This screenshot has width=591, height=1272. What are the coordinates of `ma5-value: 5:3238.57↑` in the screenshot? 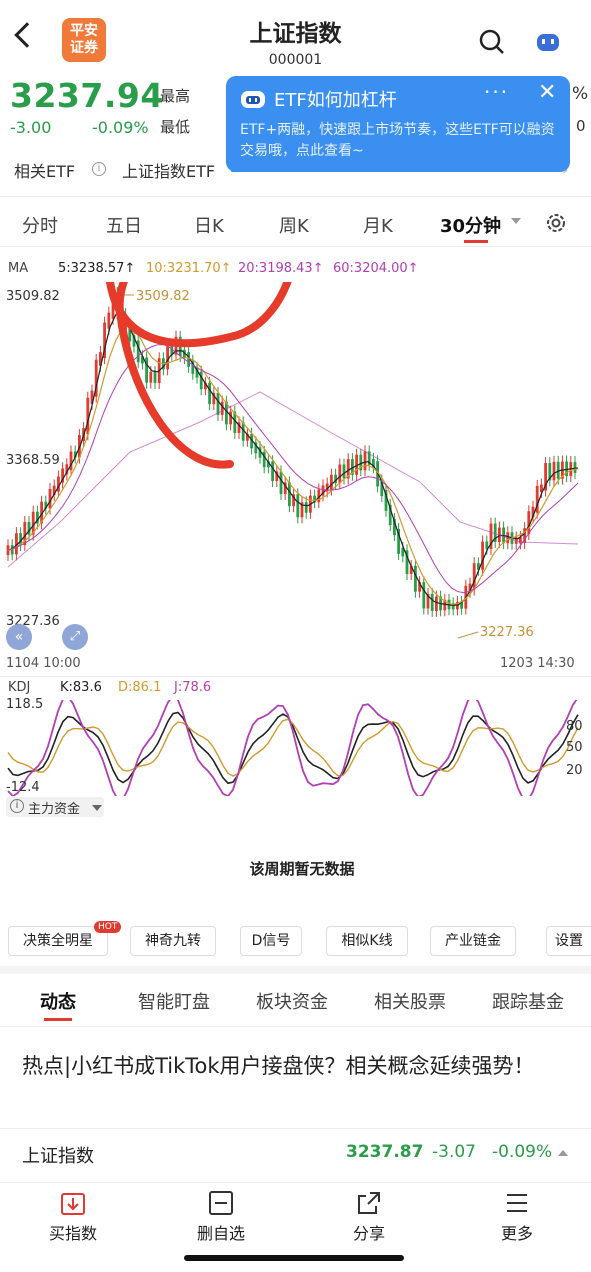 It's located at (97, 268).